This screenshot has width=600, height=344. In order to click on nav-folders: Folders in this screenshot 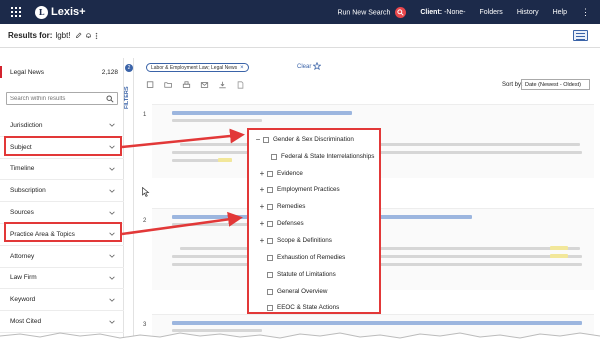, I will do `click(490, 12)`.